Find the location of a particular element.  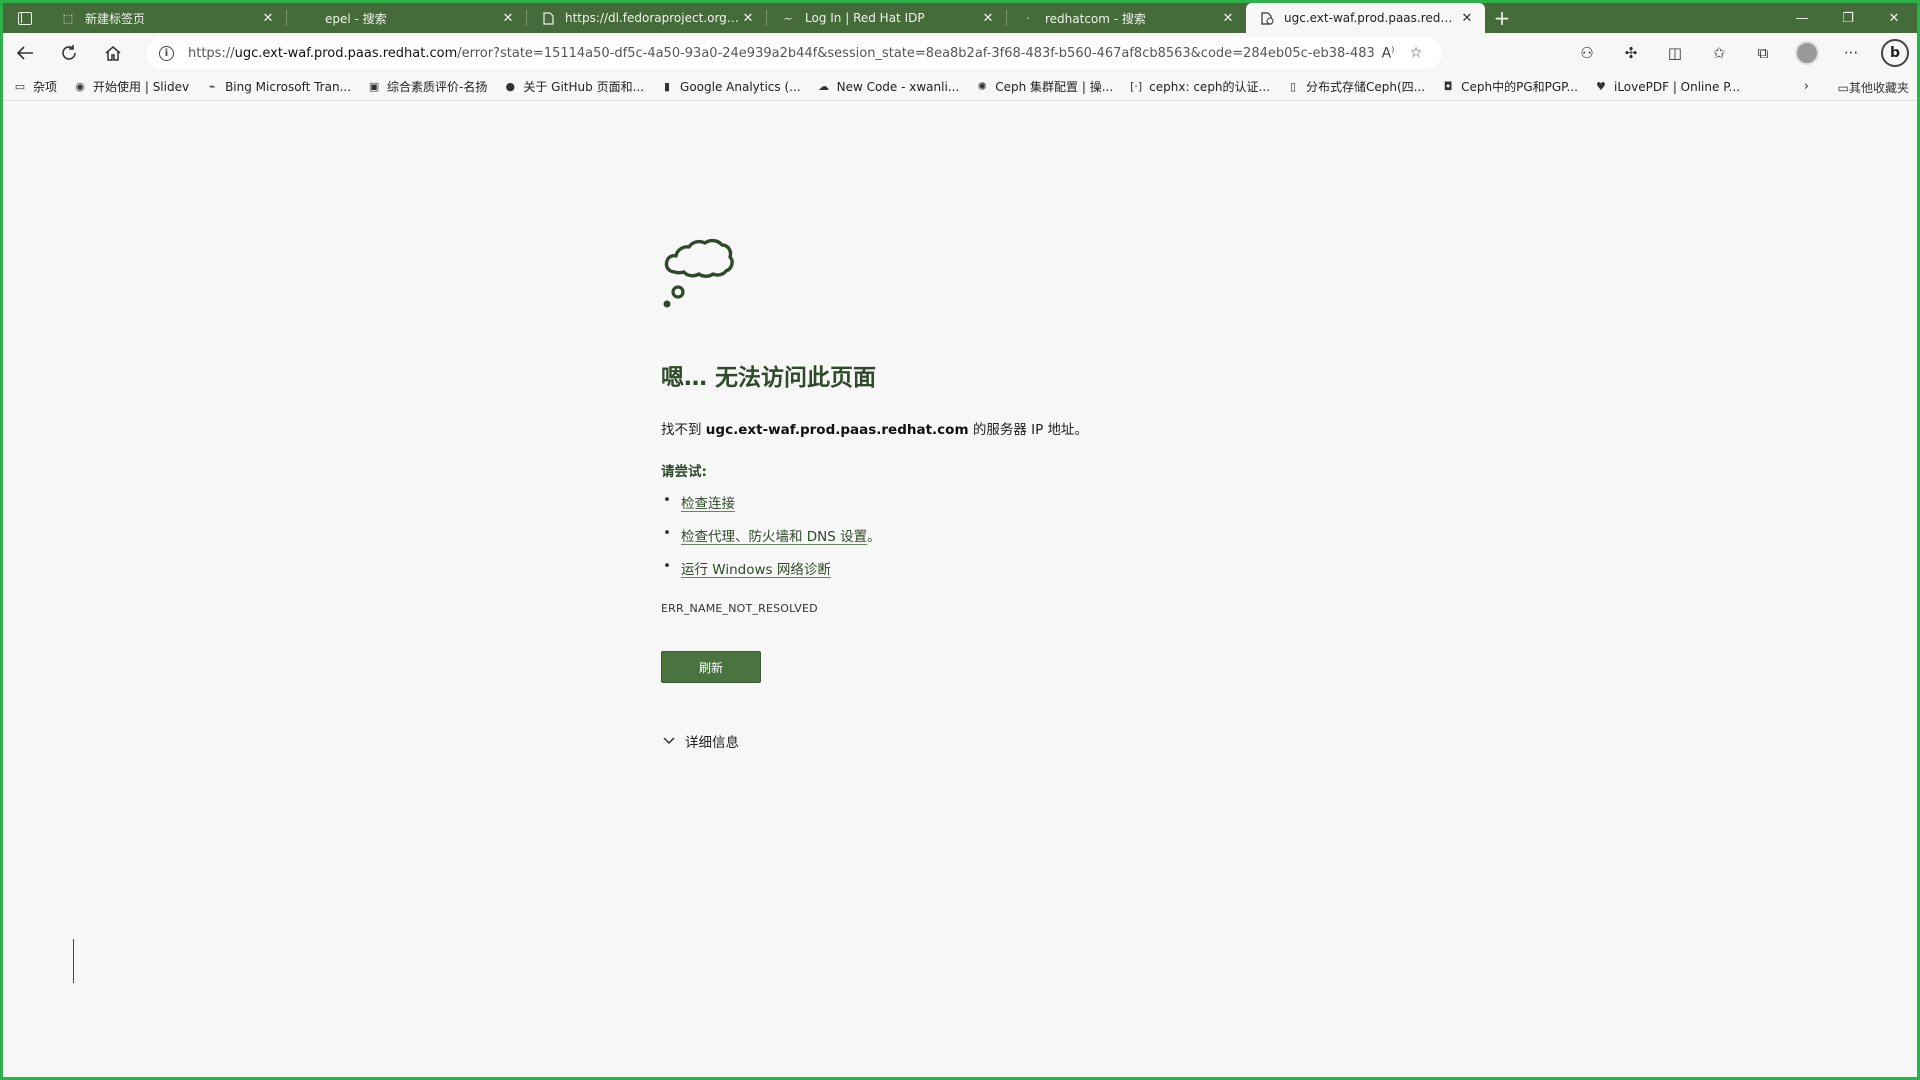

tab-title: Log In | Red Hat IDP is located at coordinates (865, 18).